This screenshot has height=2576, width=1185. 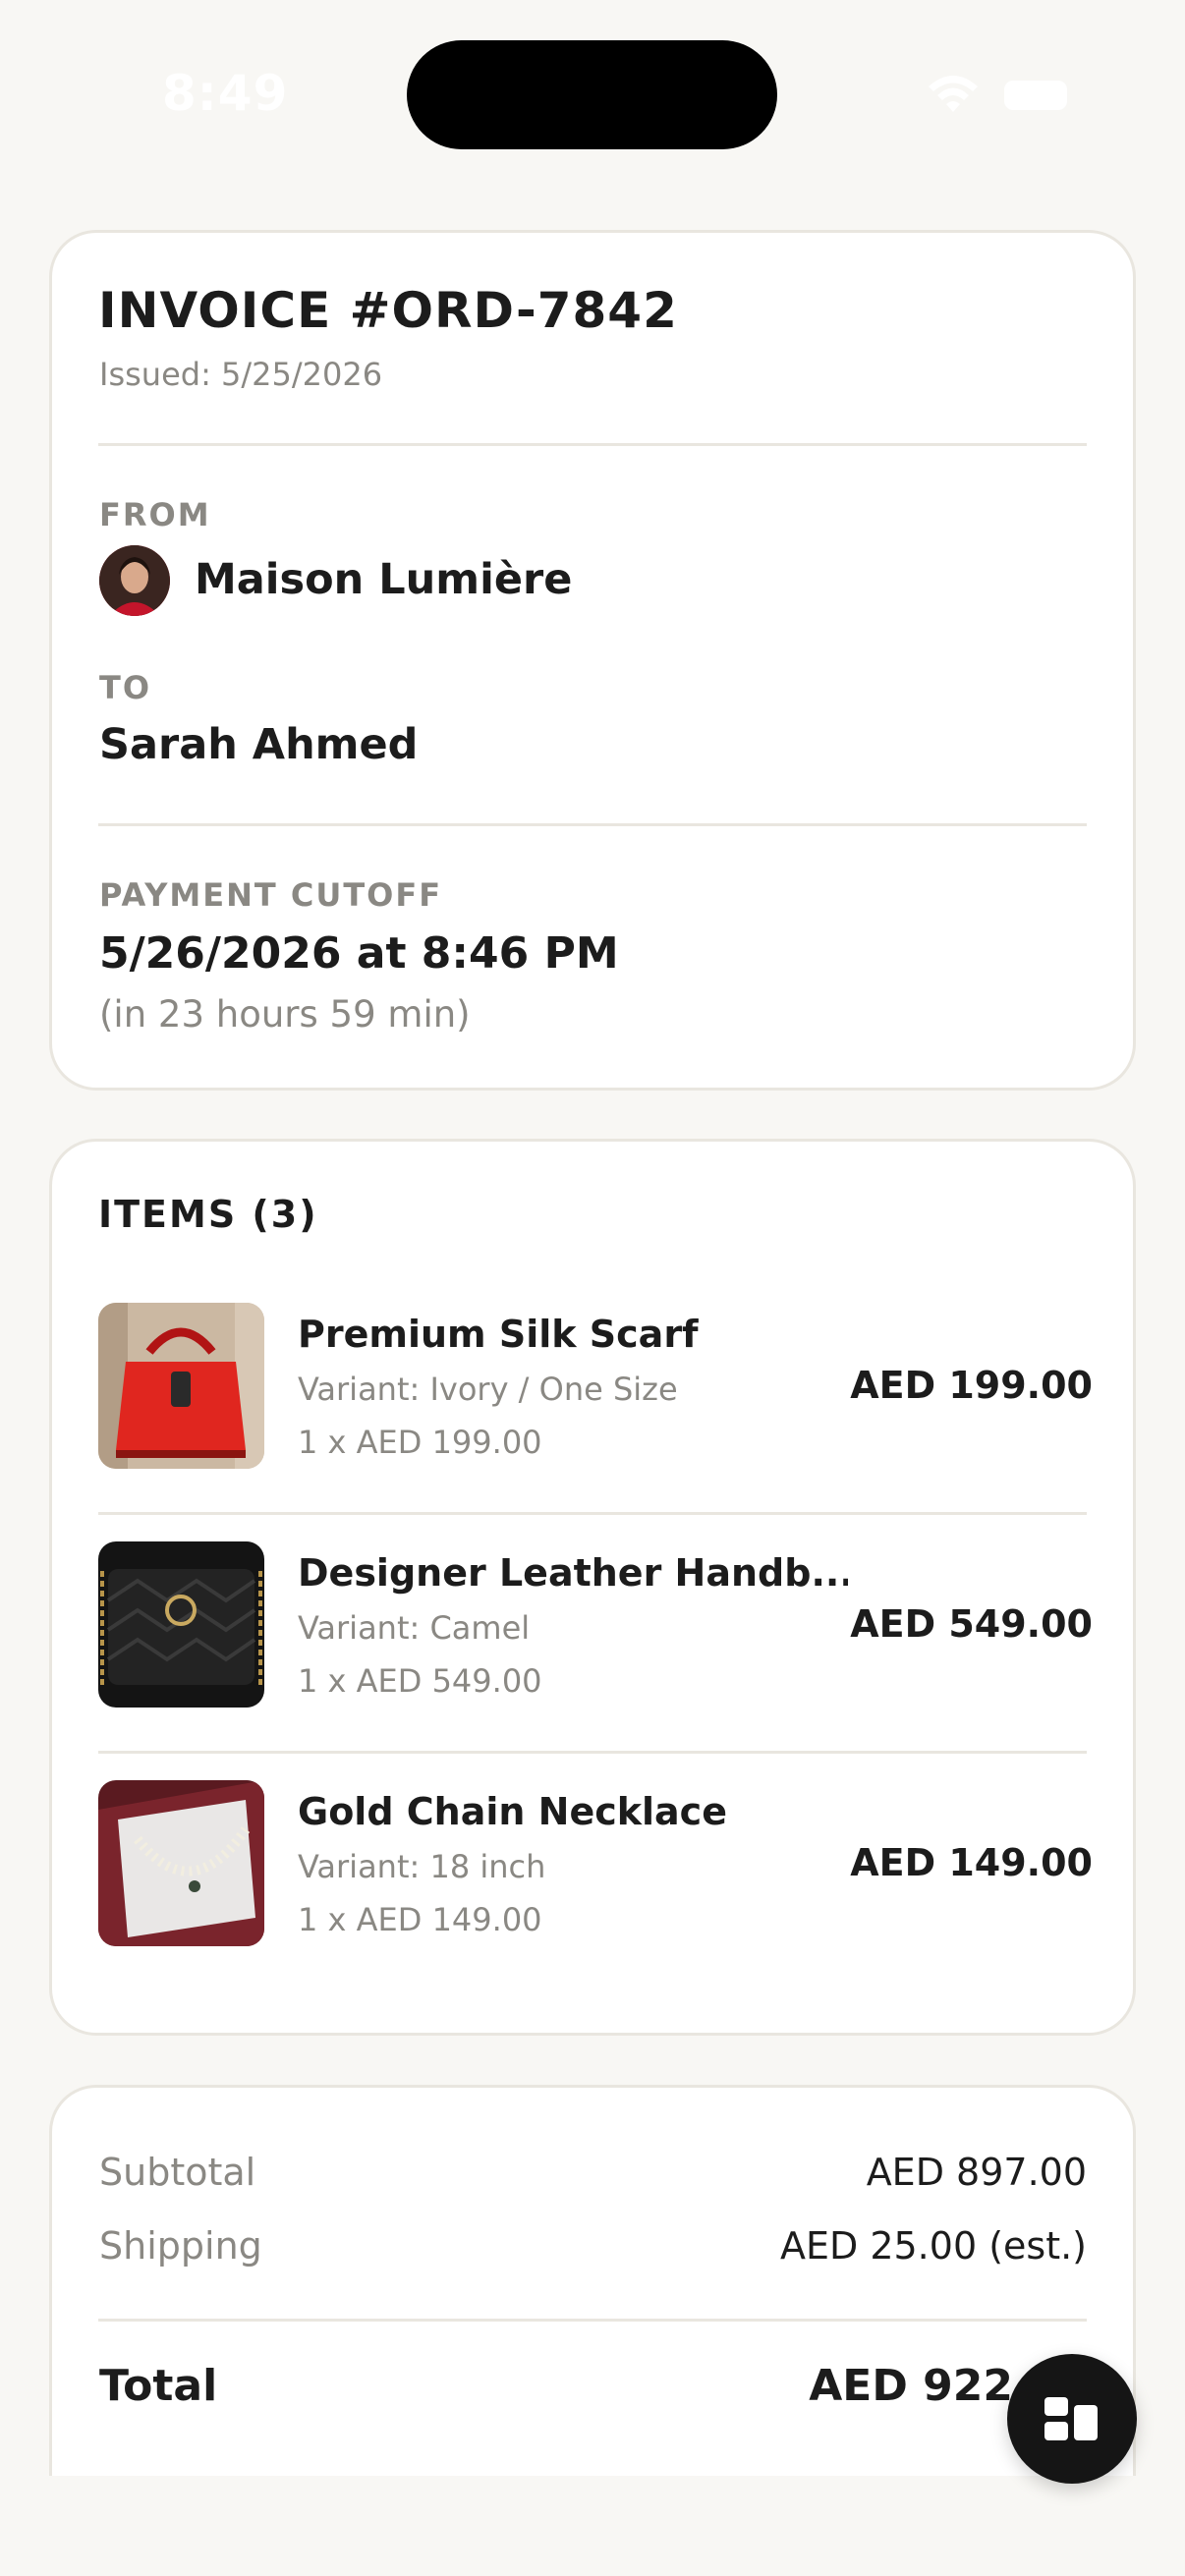 I want to click on floating-action-button, so click(x=1072, y=2419).